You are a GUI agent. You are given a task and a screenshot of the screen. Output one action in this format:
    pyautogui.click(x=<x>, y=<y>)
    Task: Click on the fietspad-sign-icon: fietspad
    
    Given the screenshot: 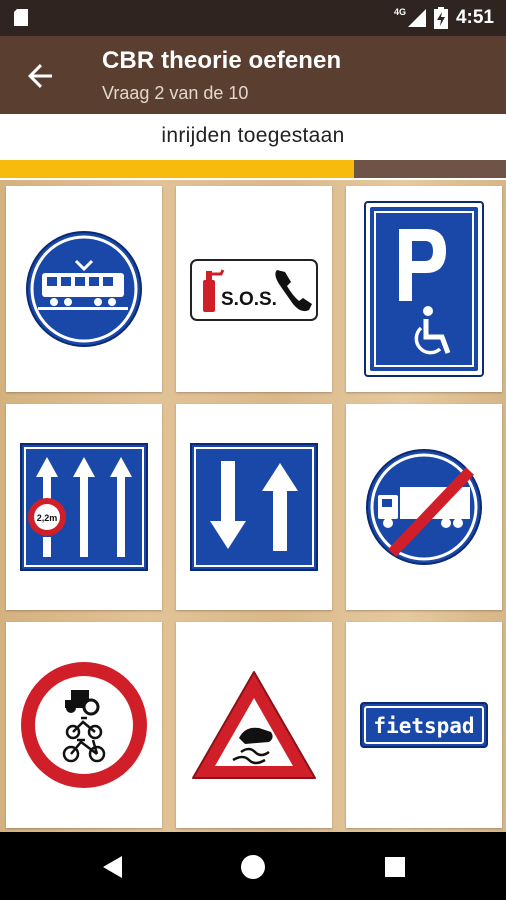 What is the action you would take?
    pyautogui.click(x=424, y=725)
    